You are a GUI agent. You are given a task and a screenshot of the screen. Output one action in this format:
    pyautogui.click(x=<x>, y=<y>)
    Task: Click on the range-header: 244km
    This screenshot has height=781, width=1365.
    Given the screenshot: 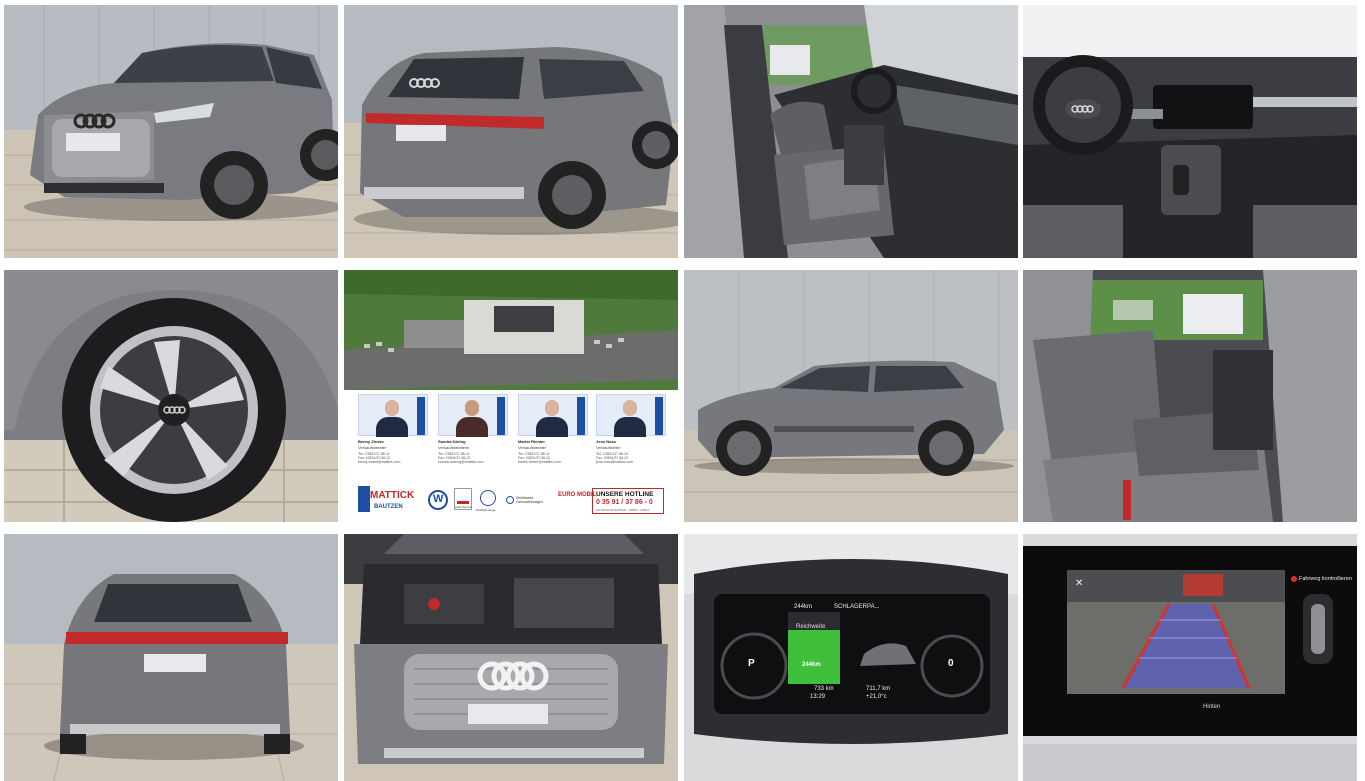 What is the action you would take?
    pyautogui.click(x=803, y=607)
    